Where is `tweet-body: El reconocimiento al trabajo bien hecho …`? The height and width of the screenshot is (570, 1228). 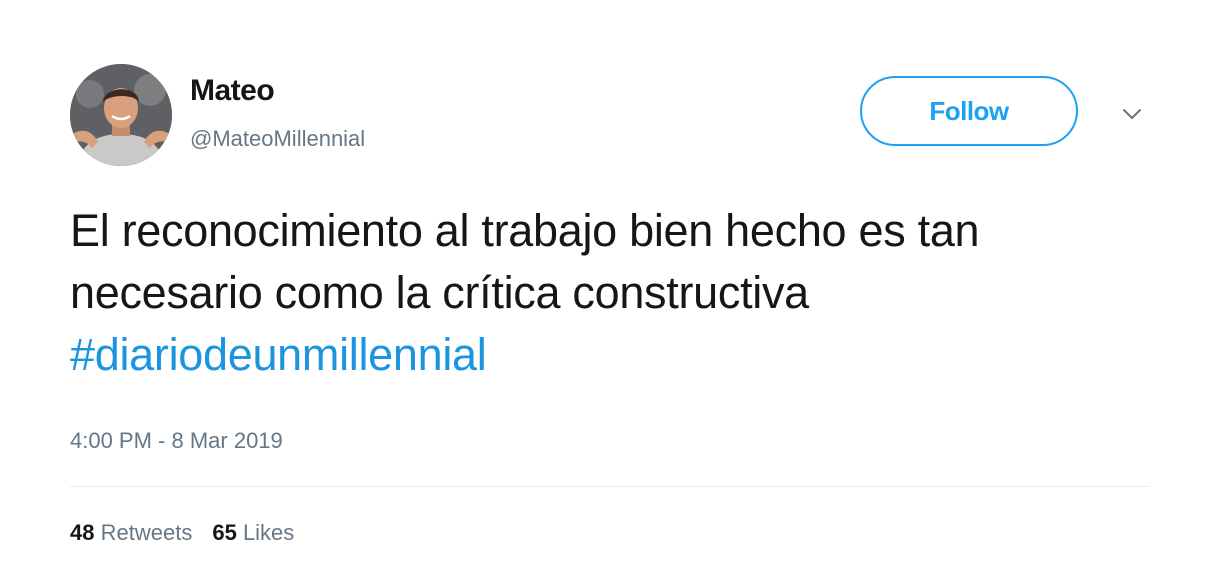
tweet-body: El reconocimiento al trabajo bien hecho … is located at coordinates (525, 261).